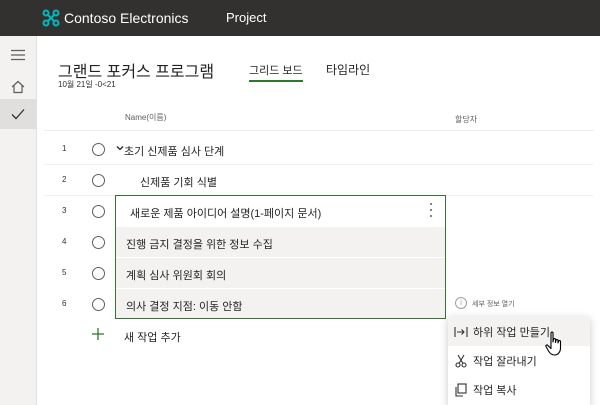 The width and height of the screenshot is (600, 405). What do you see at coordinates (493, 304) in the screenshot?
I see `open-details-link: 세부 정보 열기` at bounding box center [493, 304].